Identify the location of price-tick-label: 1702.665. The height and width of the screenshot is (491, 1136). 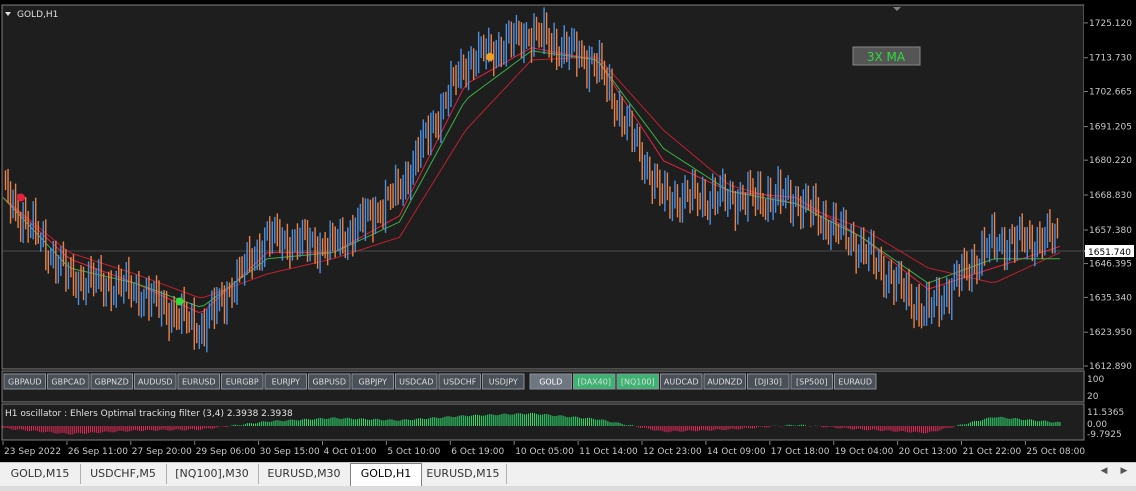
(1110, 93).